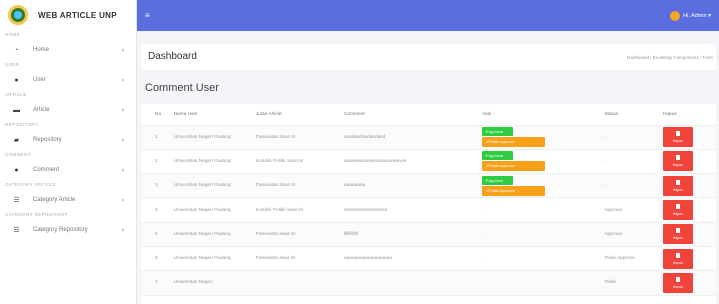  What do you see at coordinates (12, 64) in the screenshot?
I see `sidebar-heading-user: USER` at bounding box center [12, 64].